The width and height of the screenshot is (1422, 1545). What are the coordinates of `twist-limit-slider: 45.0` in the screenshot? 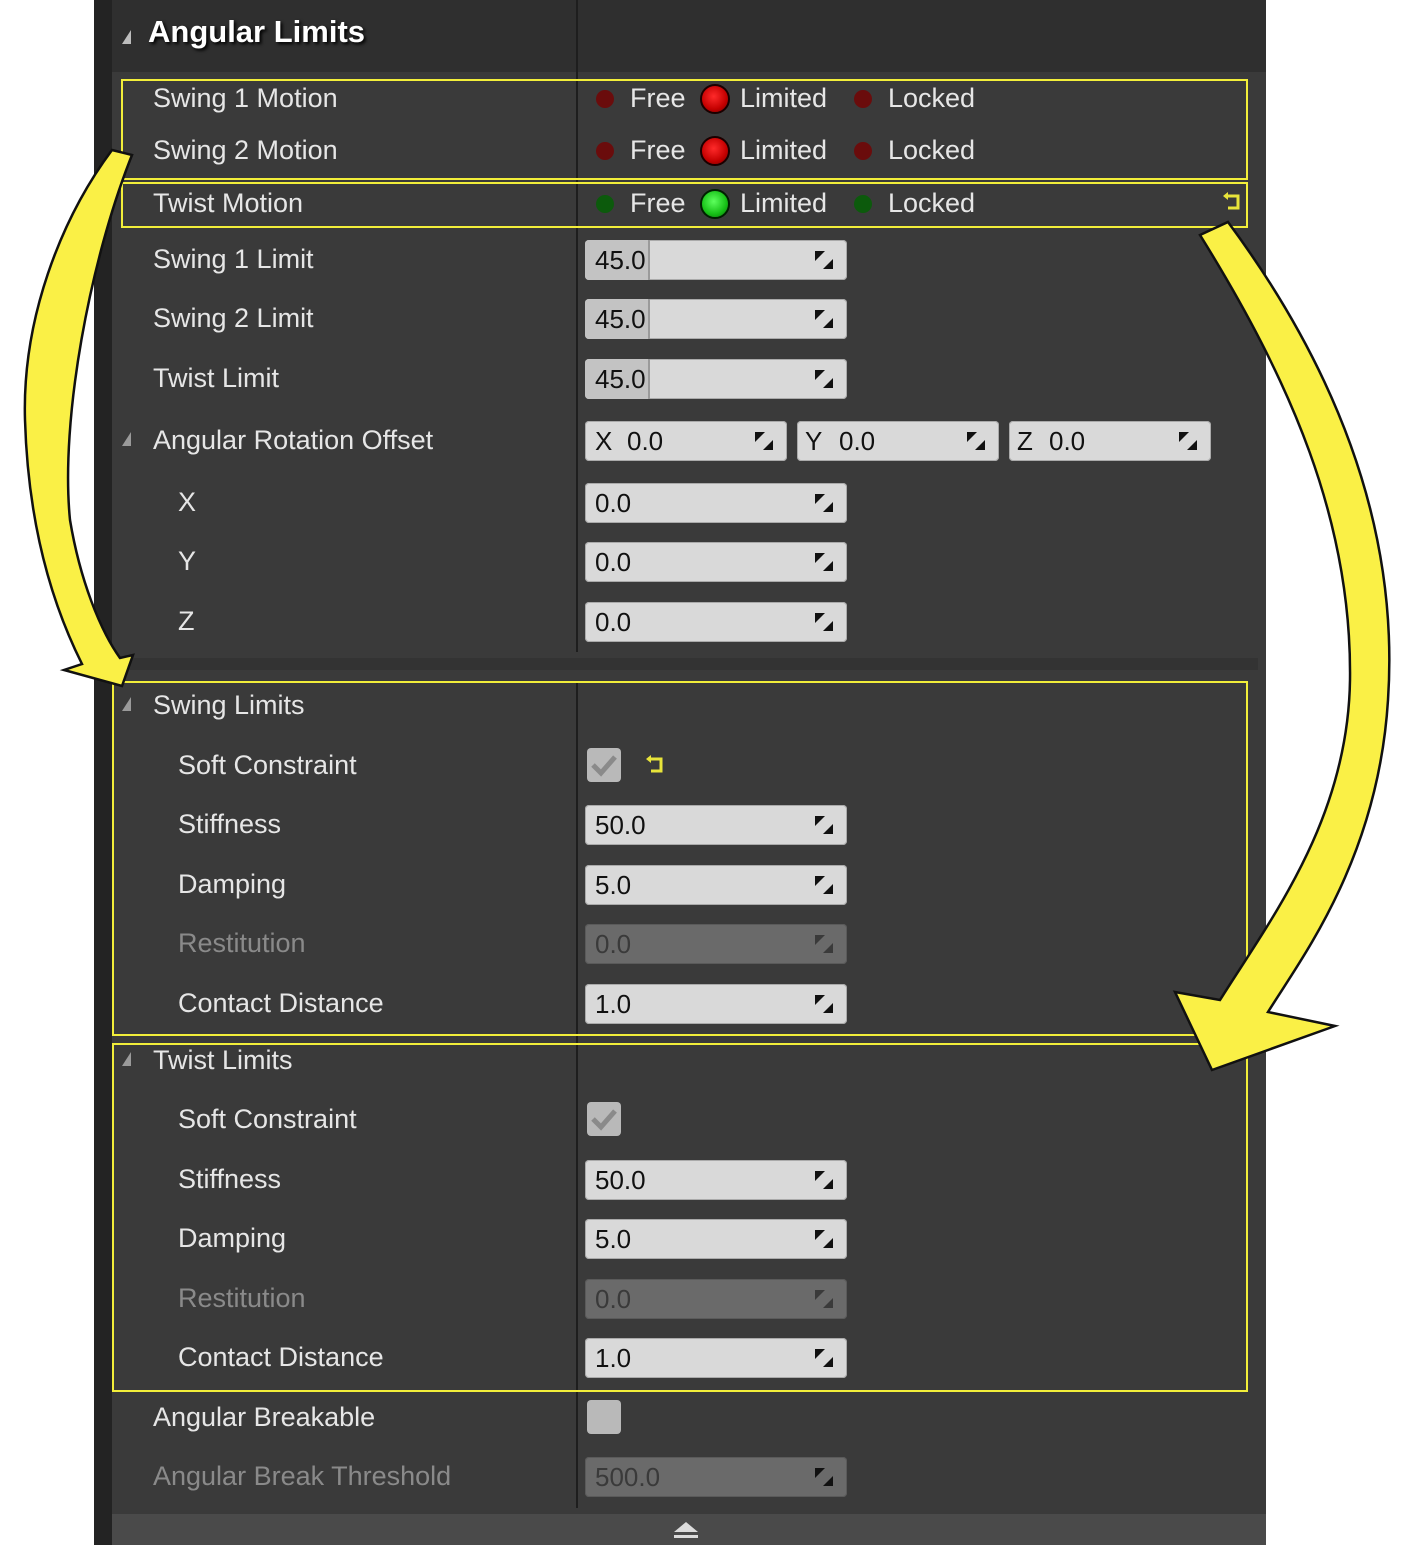 It's located at (716, 379).